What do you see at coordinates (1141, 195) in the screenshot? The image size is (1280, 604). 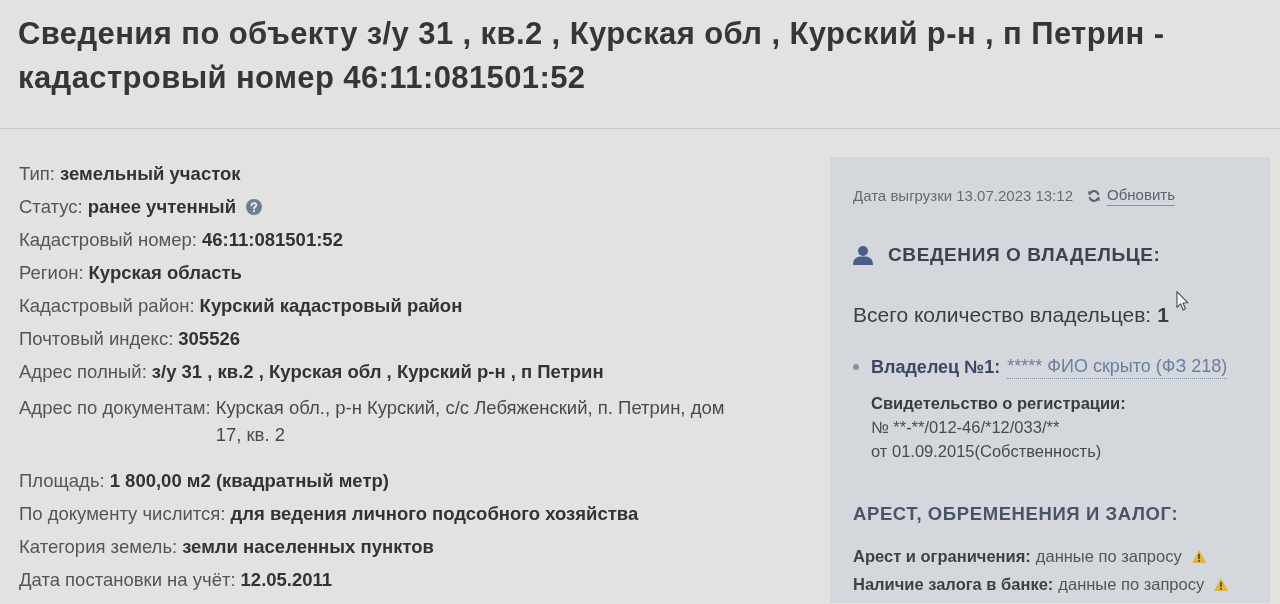 I see `refresh-link: Обновить` at bounding box center [1141, 195].